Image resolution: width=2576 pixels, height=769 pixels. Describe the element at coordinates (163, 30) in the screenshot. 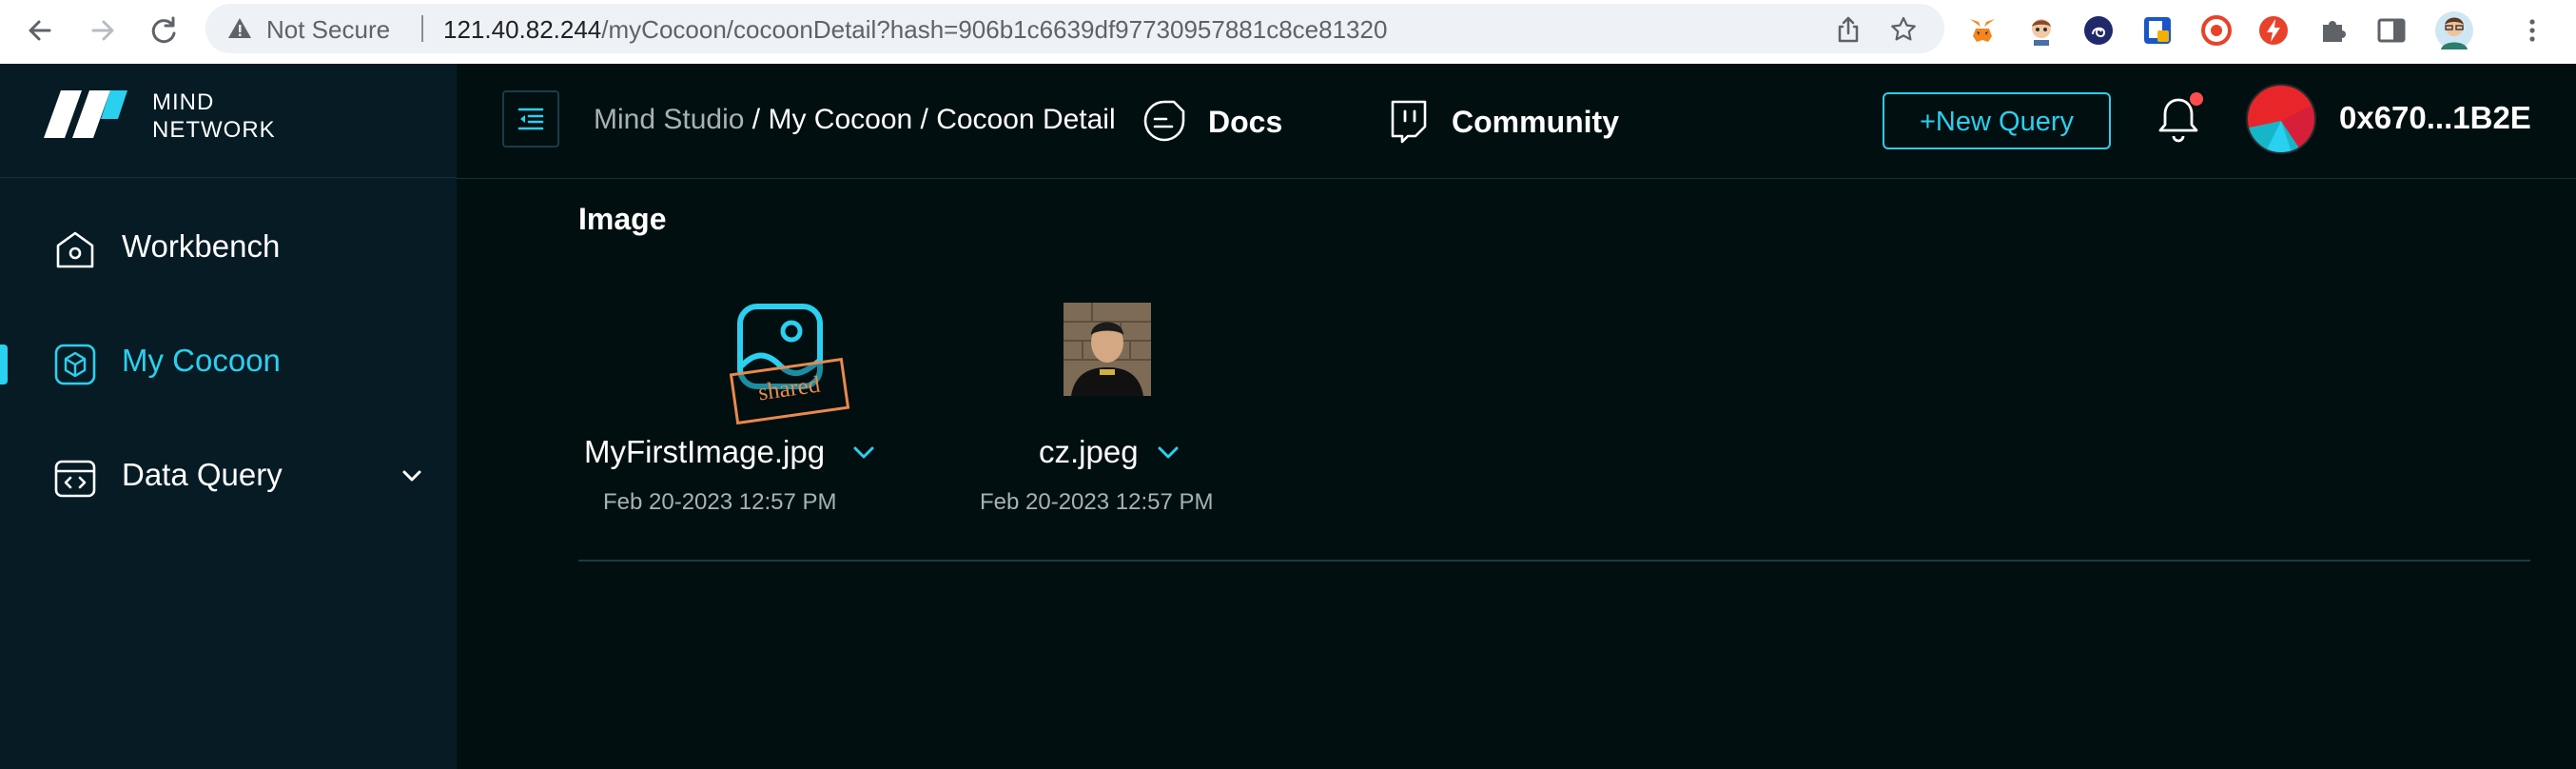

I see `reload-icon` at that location.